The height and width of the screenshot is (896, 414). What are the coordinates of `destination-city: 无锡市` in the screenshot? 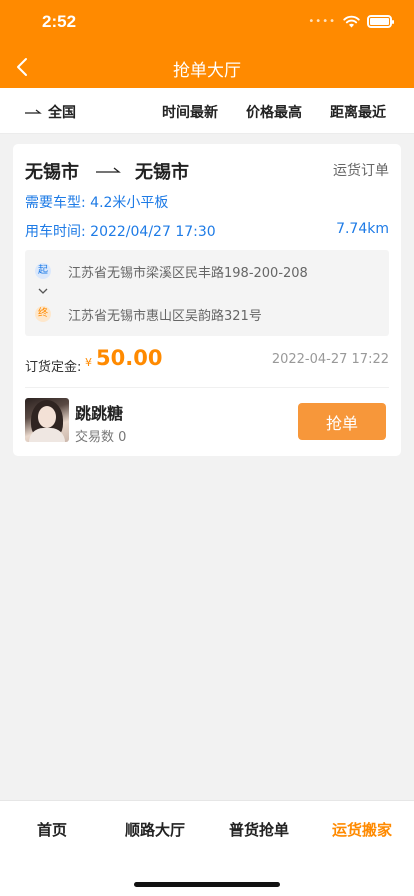 It's located at (162, 172).